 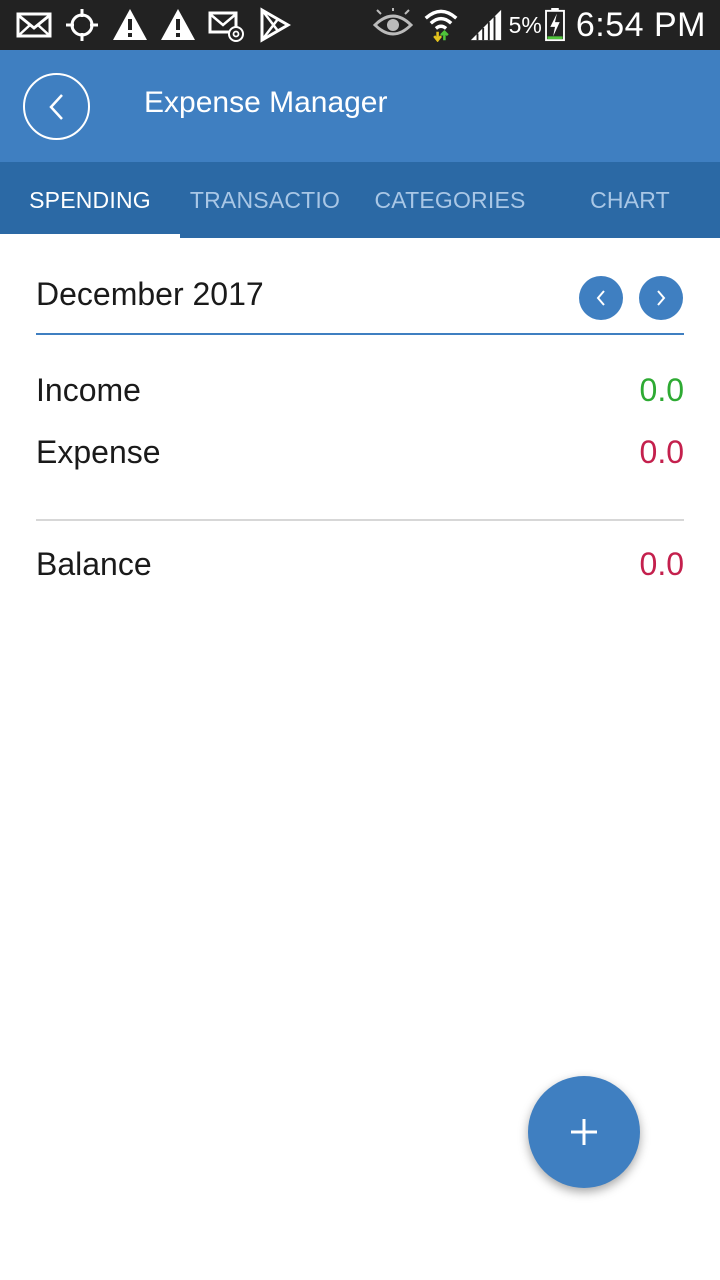 What do you see at coordinates (360, 459) in the screenshot?
I see `expense-row: Expense 0.0` at bounding box center [360, 459].